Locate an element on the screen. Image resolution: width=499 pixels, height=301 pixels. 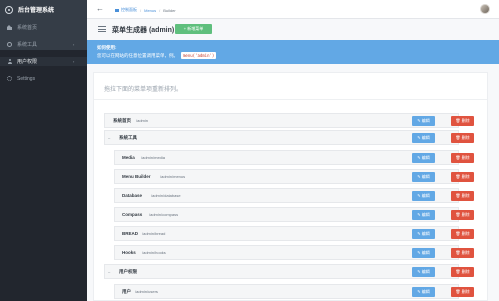
page-header: 菜单生成器 (admin) + 新增菜单 is located at coordinates (293, 29).